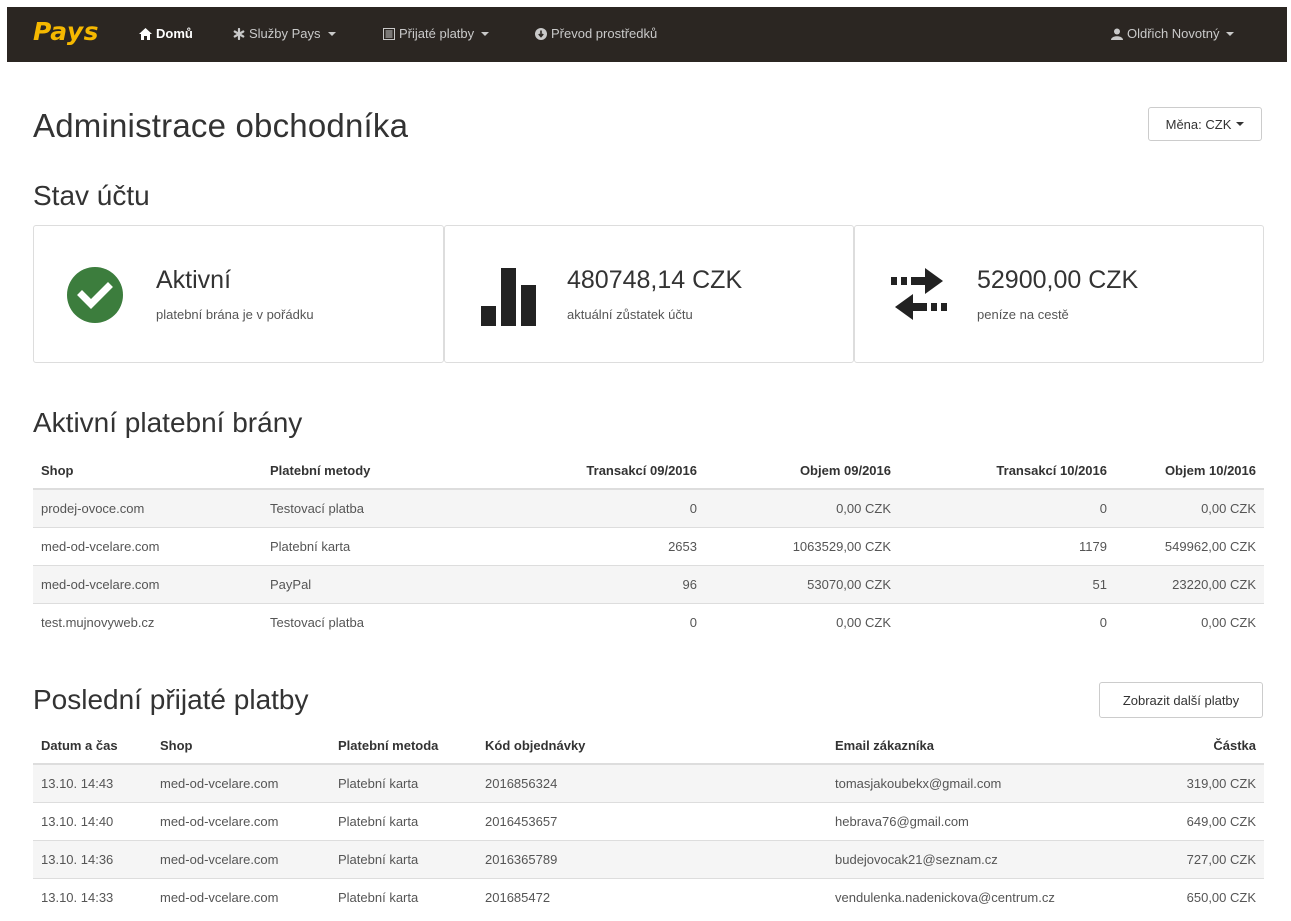 This screenshot has width=1291, height=921. Describe the element at coordinates (168, 422) in the screenshot. I see `gateways-title: Aktivní platební brány` at that location.